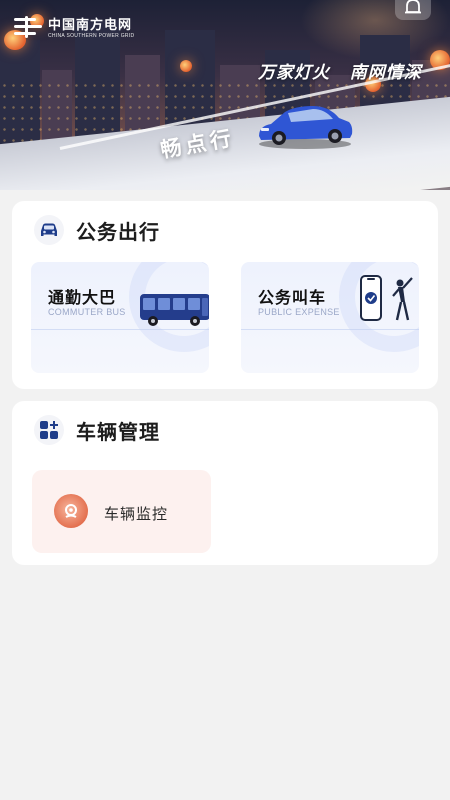  I want to click on section-title: 车辆管理, so click(118, 432).